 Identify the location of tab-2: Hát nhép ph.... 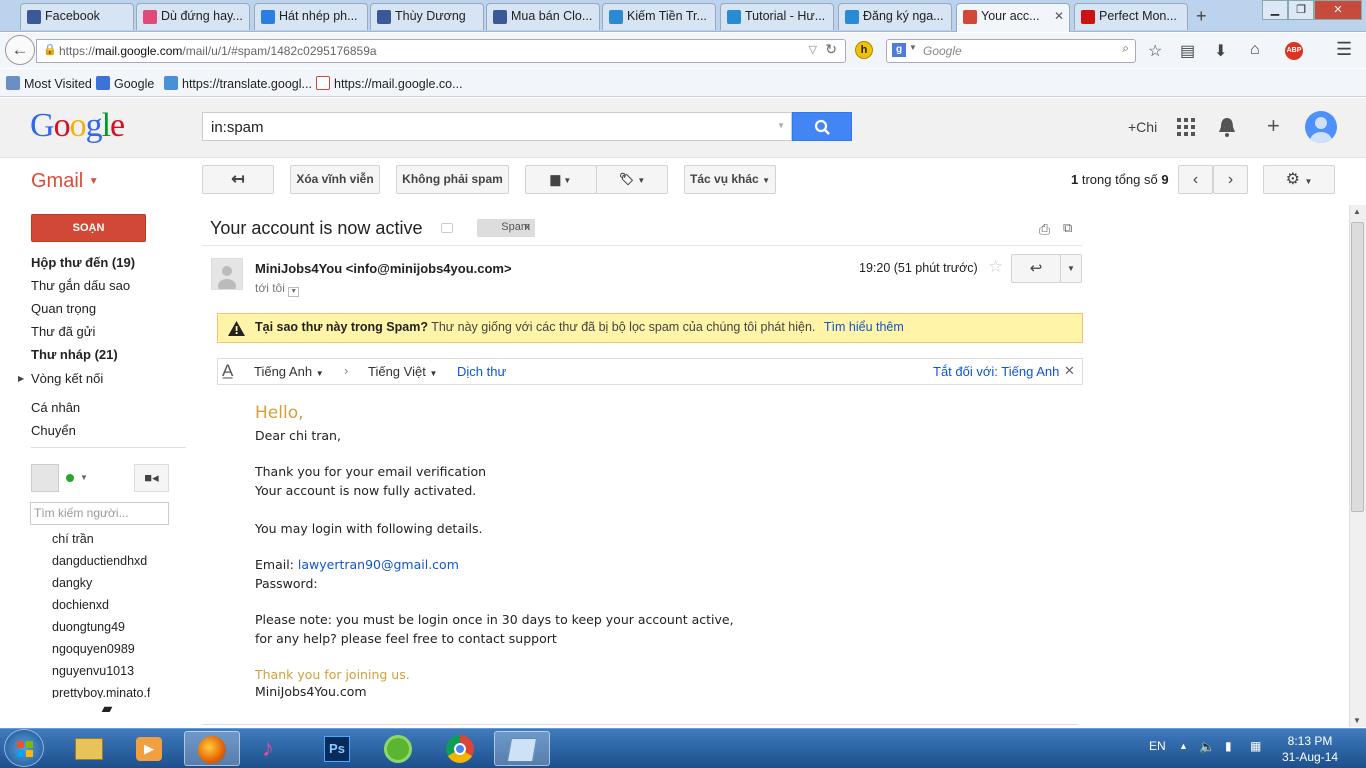
(311, 16).